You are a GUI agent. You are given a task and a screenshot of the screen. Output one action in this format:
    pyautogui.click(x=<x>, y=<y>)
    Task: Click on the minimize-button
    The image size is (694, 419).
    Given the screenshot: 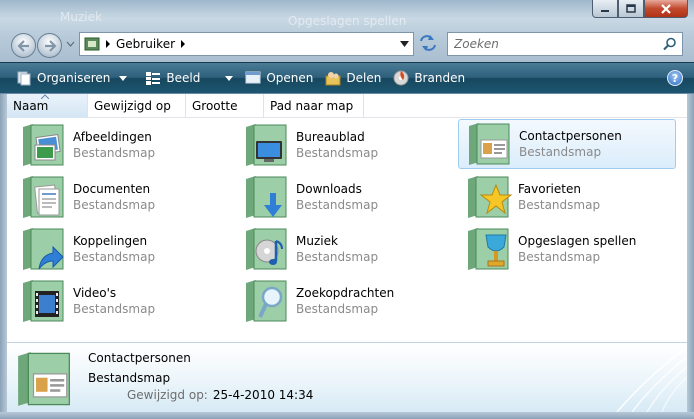 What is the action you would take?
    pyautogui.click(x=605, y=9)
    